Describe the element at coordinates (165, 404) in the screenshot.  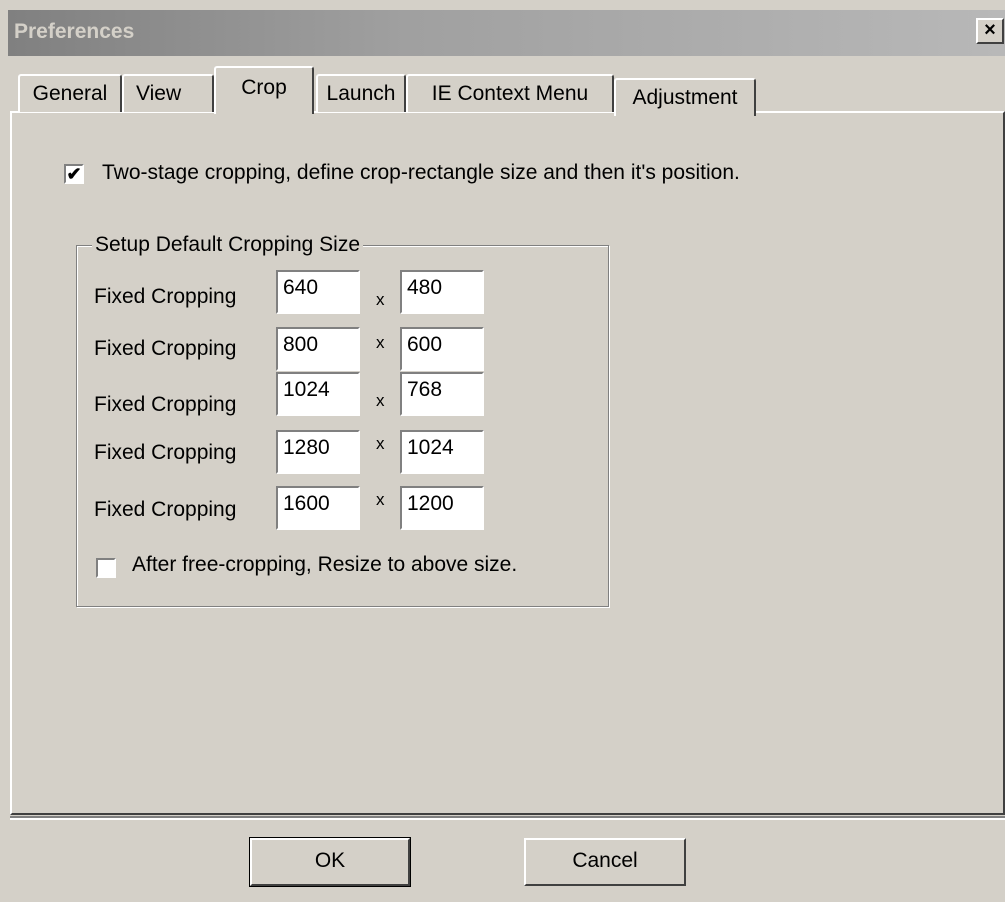
I see `fixed-cropping-label-3: Fixed Cropping` at that location.